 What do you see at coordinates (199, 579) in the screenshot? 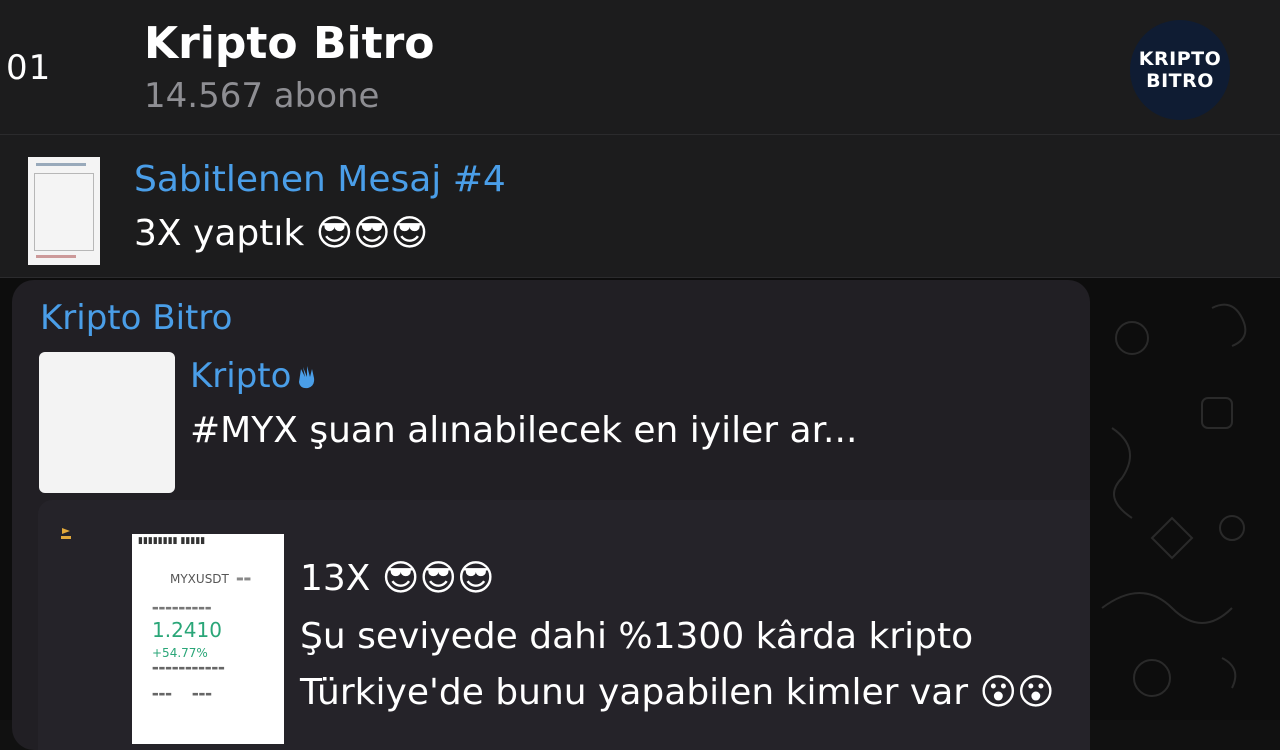
I see `screenshot-symbol: MYXUSDT` at bounding box center [199, 579].